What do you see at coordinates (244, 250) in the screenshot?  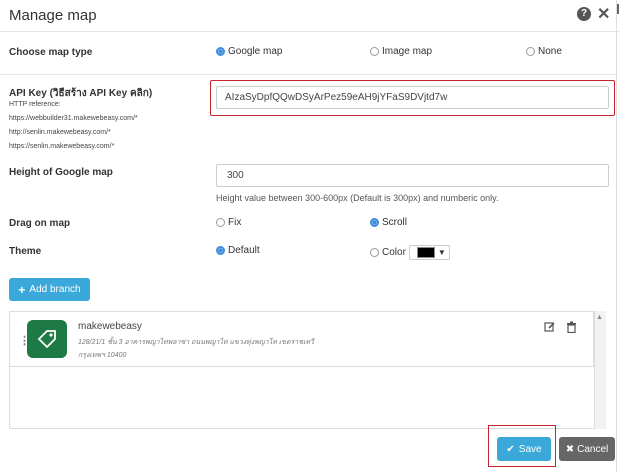 I see `radio-label: Default` at bounding box center [244, 250].